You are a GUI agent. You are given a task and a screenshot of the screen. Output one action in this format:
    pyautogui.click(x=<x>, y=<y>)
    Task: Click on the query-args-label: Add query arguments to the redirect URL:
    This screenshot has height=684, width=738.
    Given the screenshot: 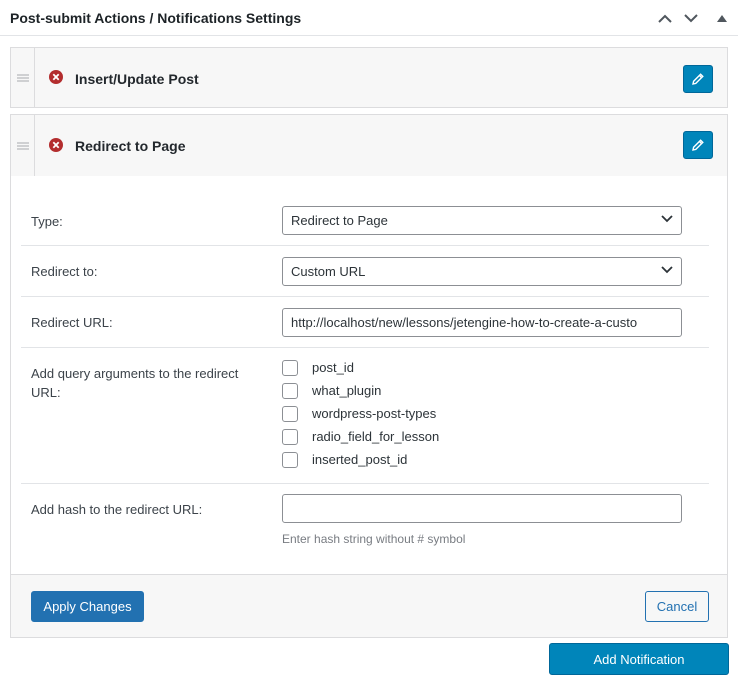 What is the action you would take?
    pyautogui.click(x=135, y=383)
    